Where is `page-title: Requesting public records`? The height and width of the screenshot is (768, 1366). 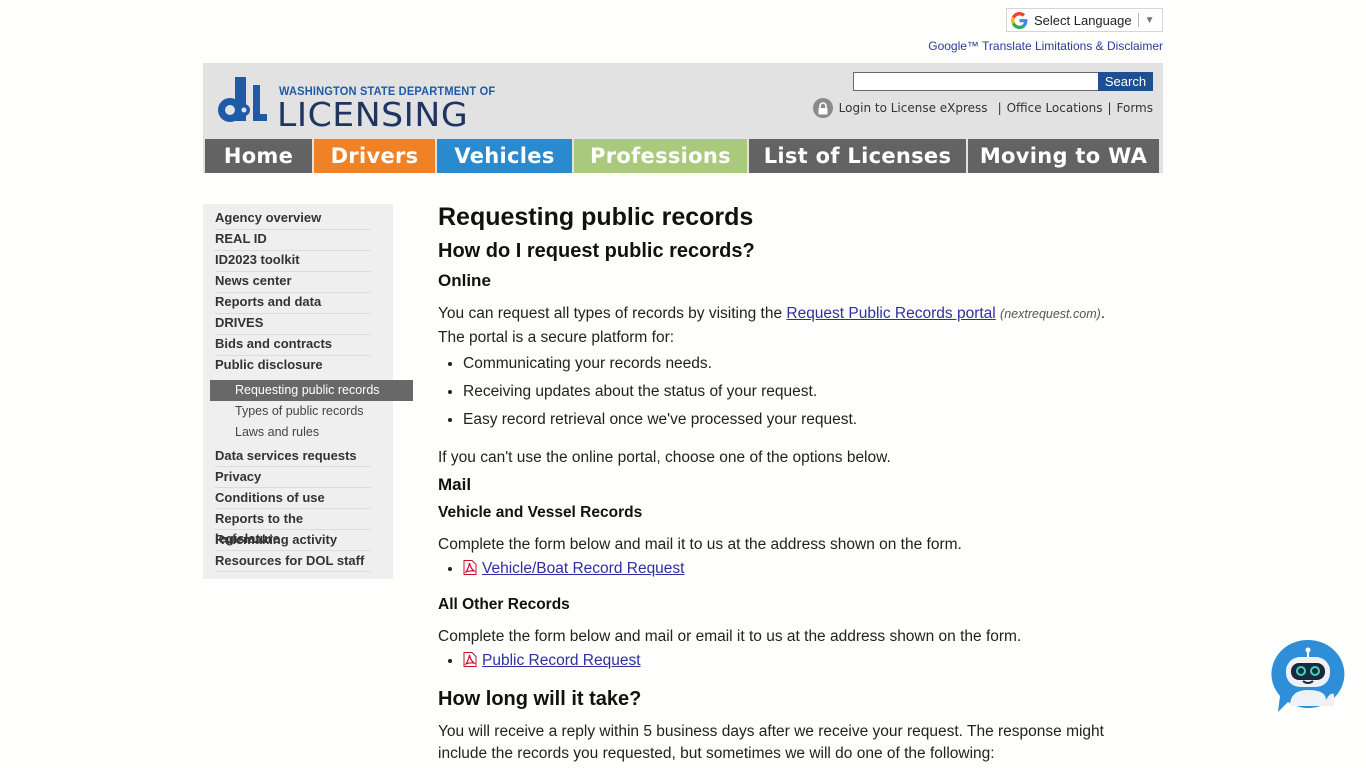 page-title: Requesting public records is located at coordinates (596, 217).